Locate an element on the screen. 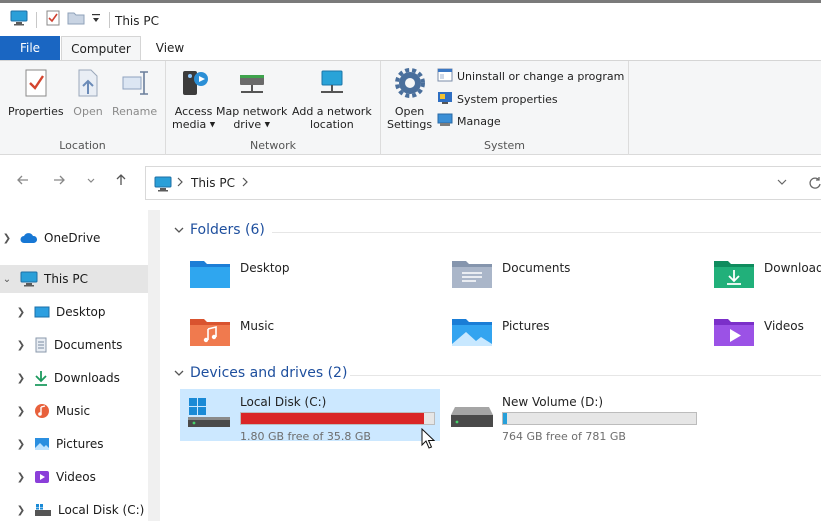 This screenshot has height=521, width=821. documents-folder-icon is located at coordinates (472, 274).